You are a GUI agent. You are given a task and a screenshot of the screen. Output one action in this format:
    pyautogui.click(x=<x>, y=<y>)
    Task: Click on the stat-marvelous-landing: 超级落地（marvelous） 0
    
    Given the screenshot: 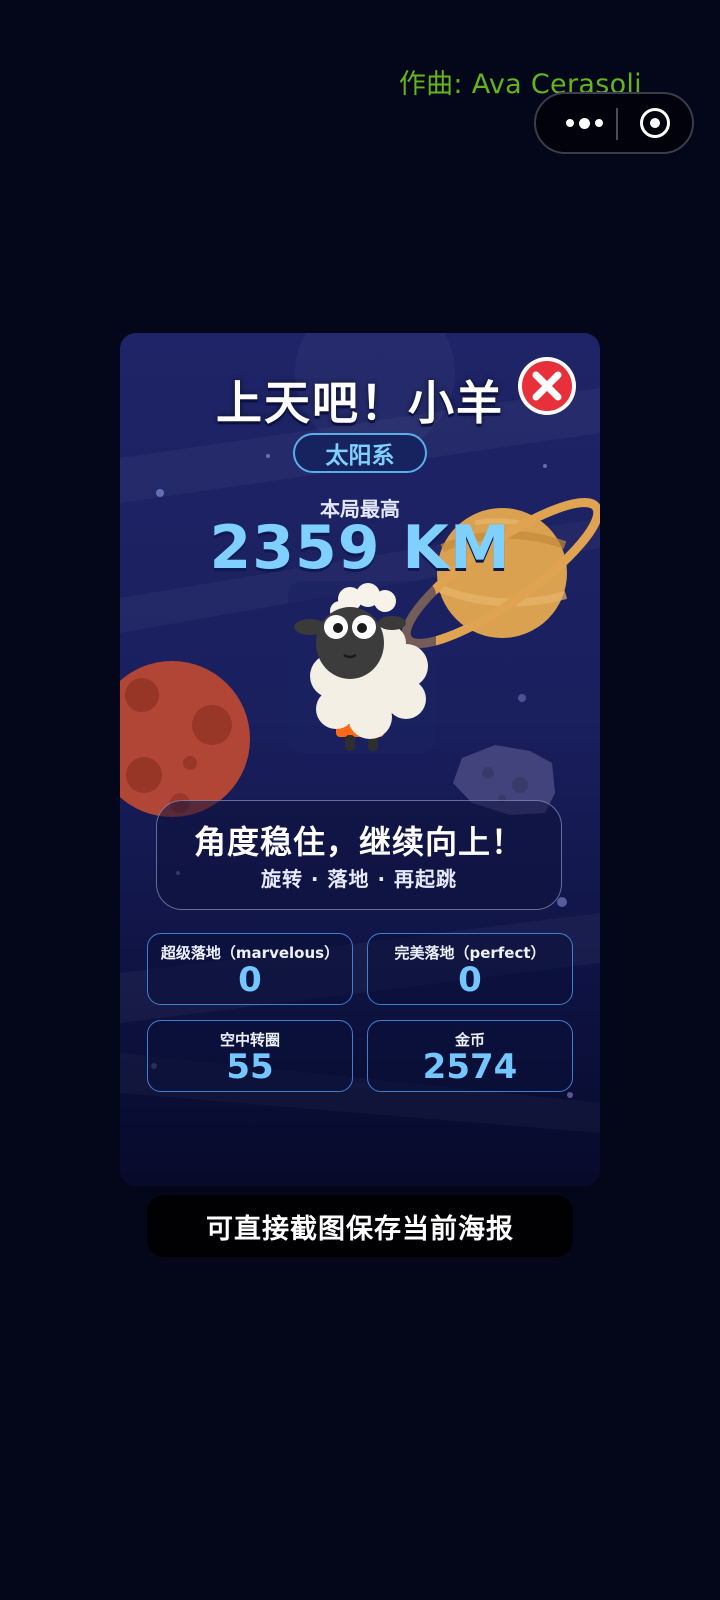 What is the action you would take?
    pyautogui.click(x=250, y=969)
    